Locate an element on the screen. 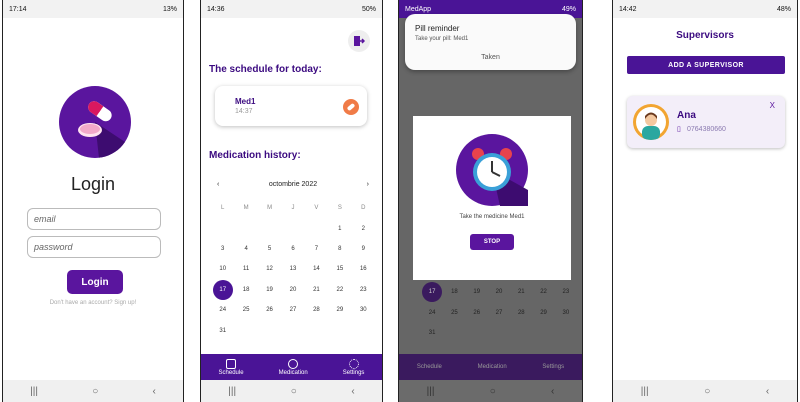 The image size is (800, 402). calendar-day: 13 is located at coordinates (292, 269).